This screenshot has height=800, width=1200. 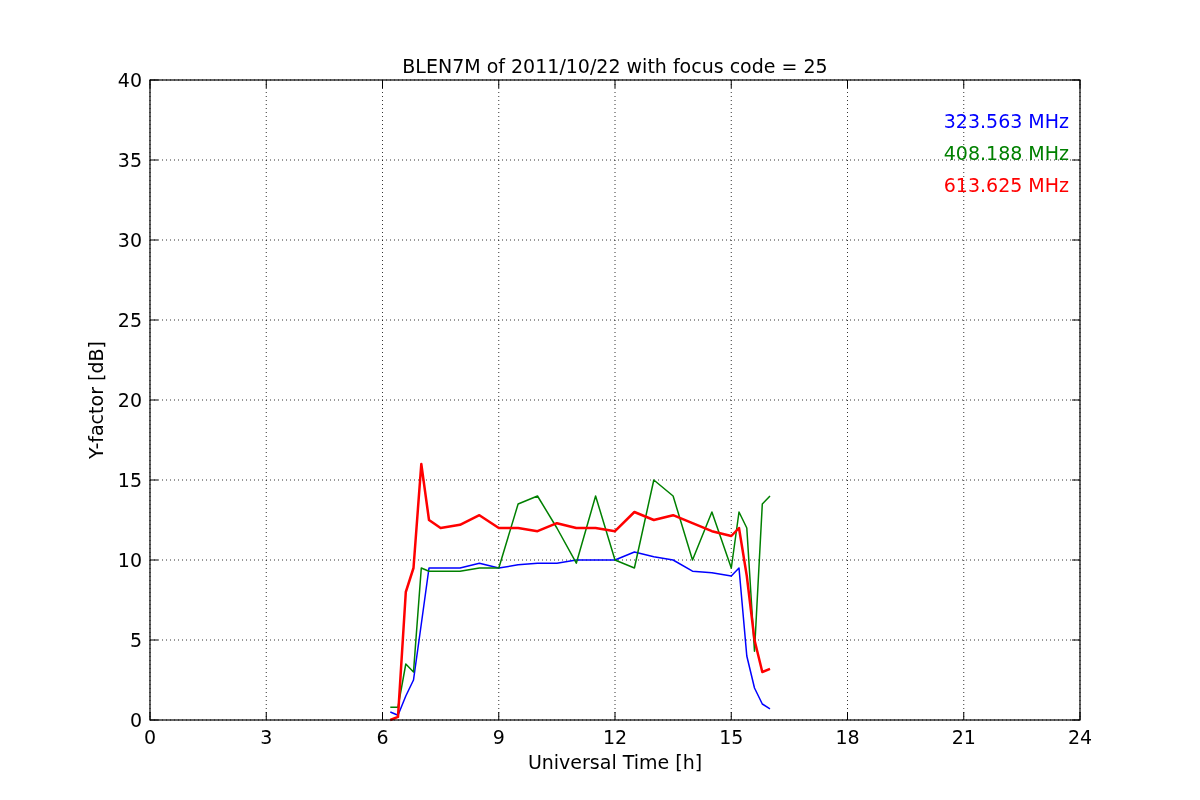 I want to click on x-tick-label: 12, so click(x=615, y=737).